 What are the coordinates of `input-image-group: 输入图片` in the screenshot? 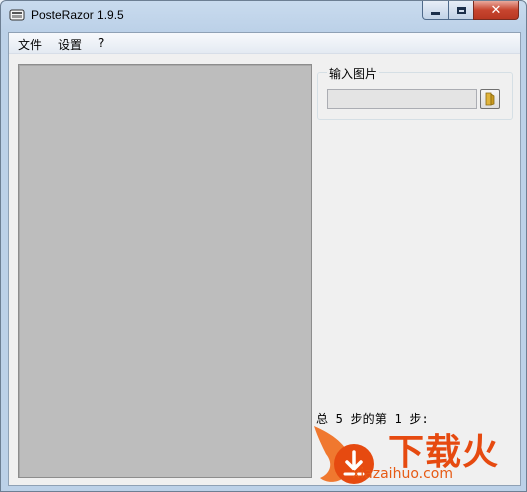 It's located at (415, 92).